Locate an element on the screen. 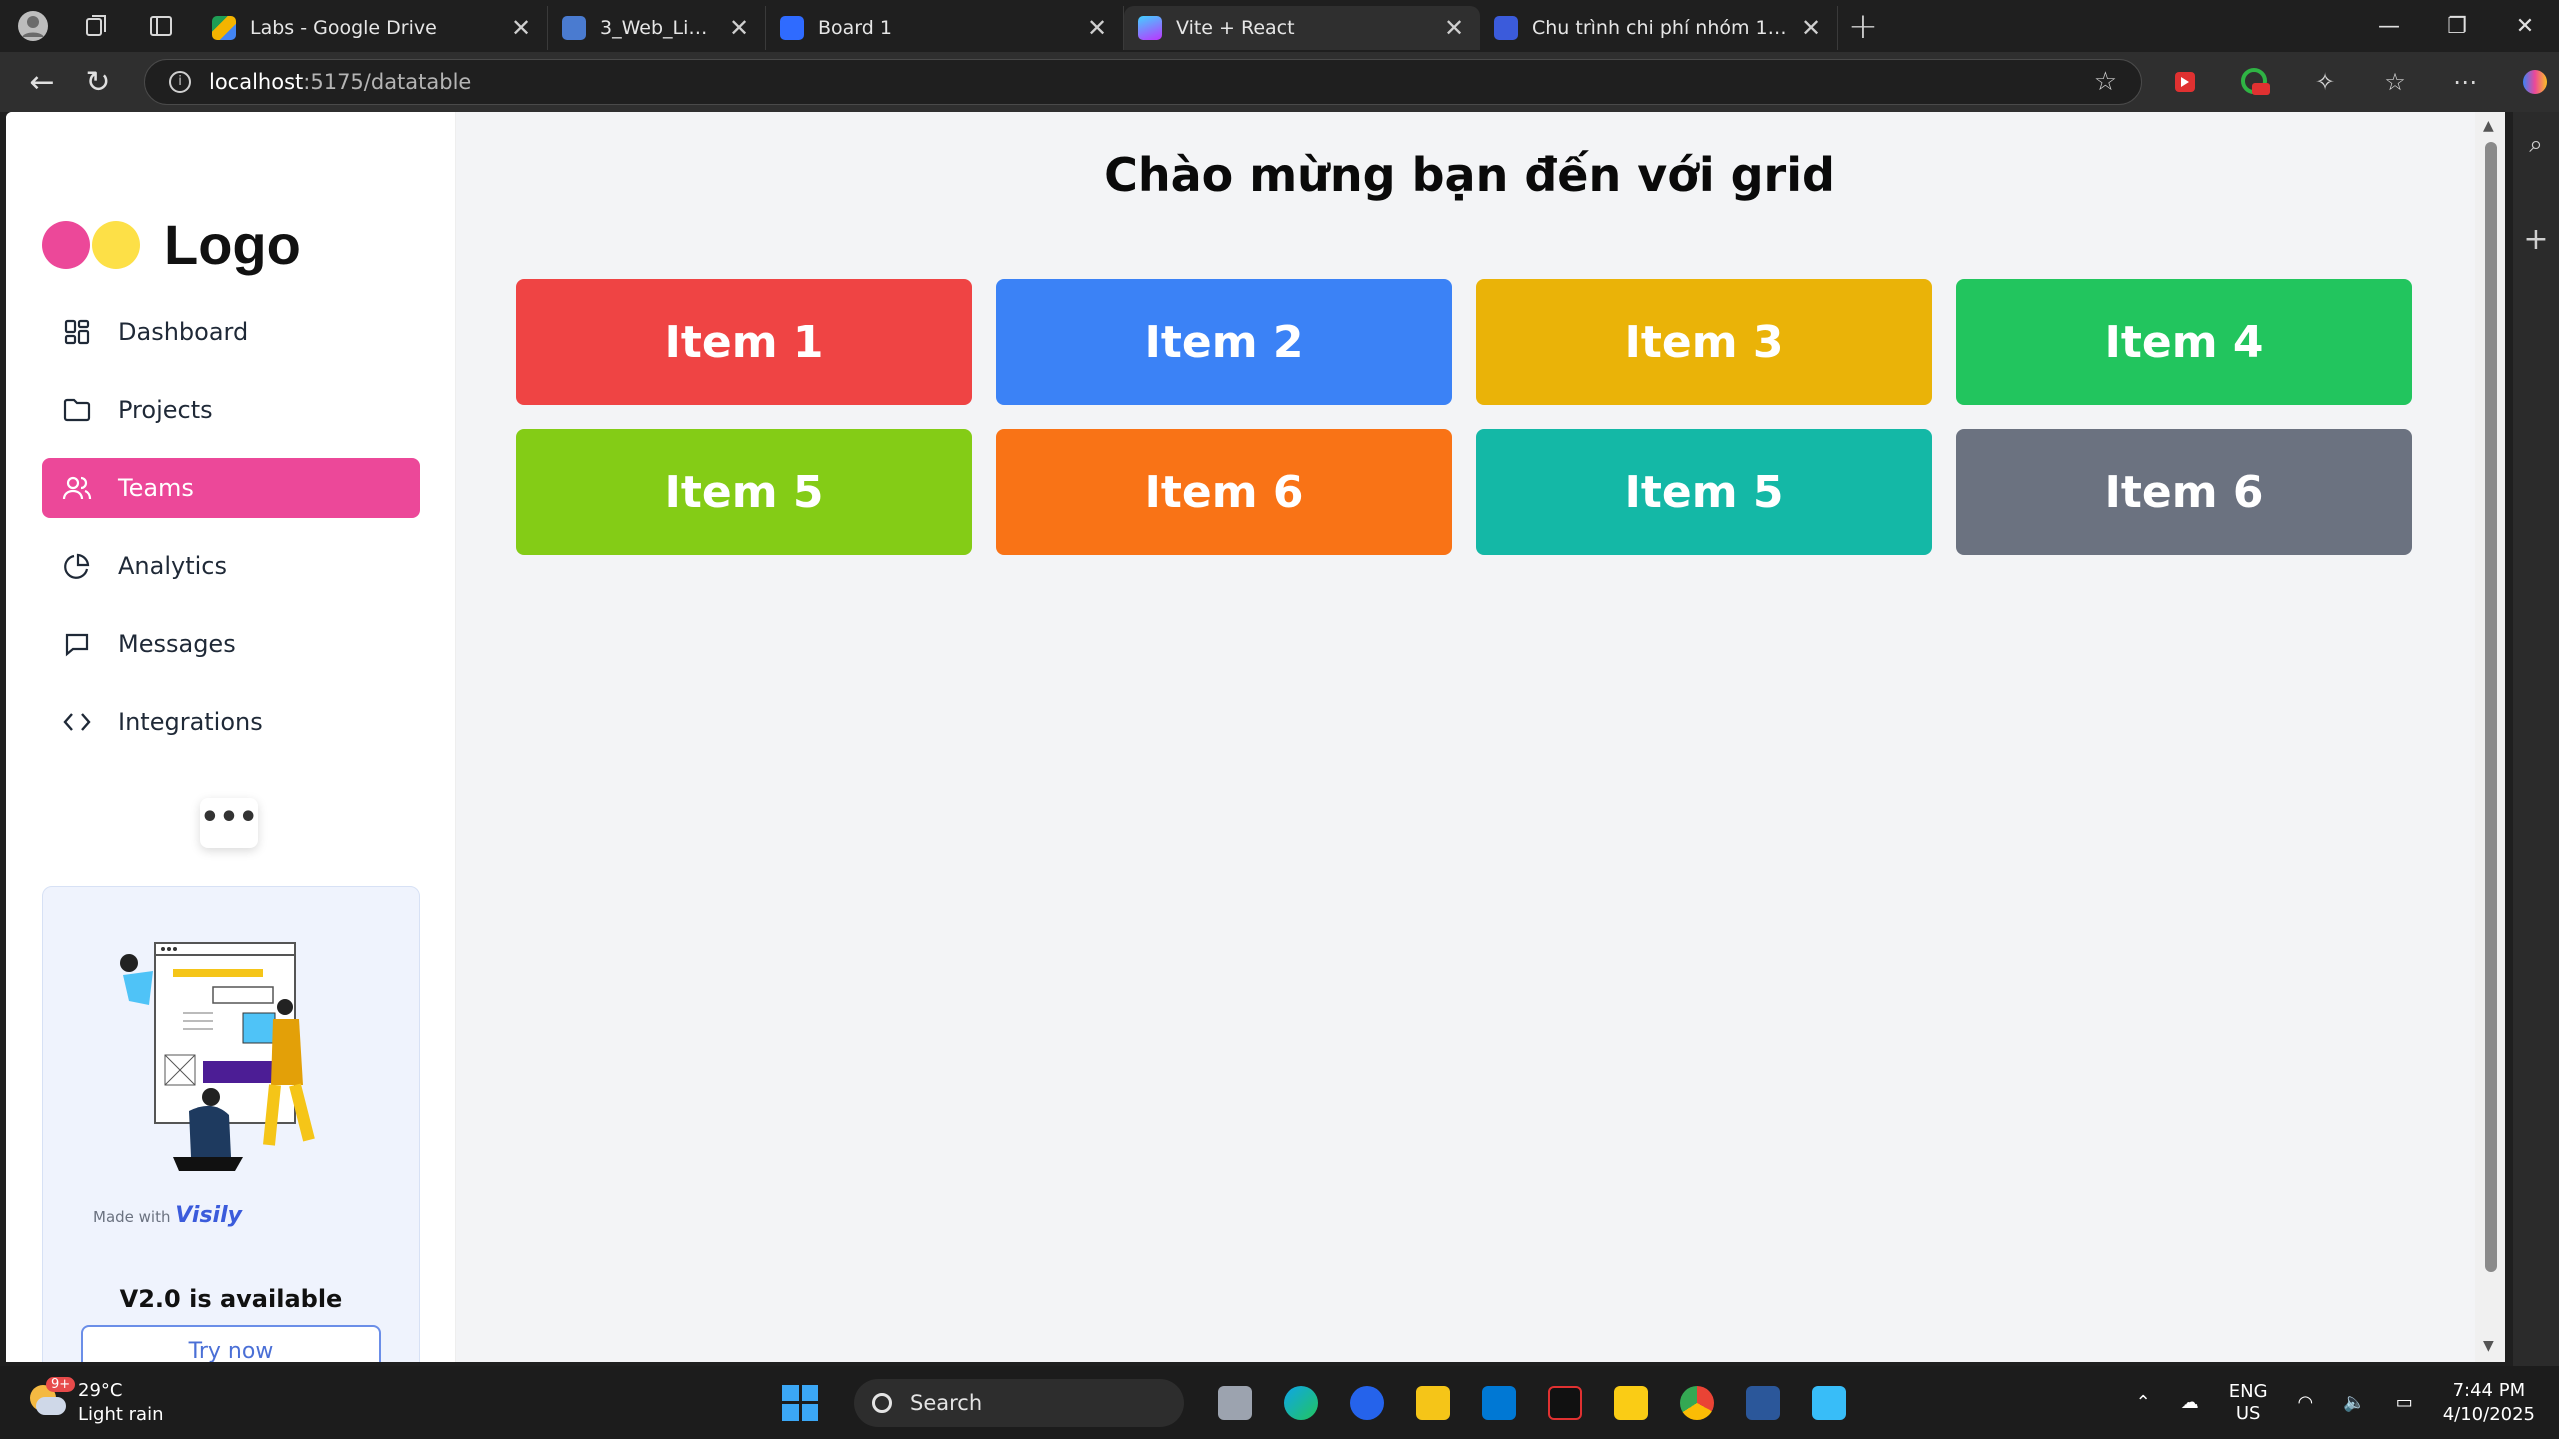  paint-icon is located at coordinates (1829, 1402).